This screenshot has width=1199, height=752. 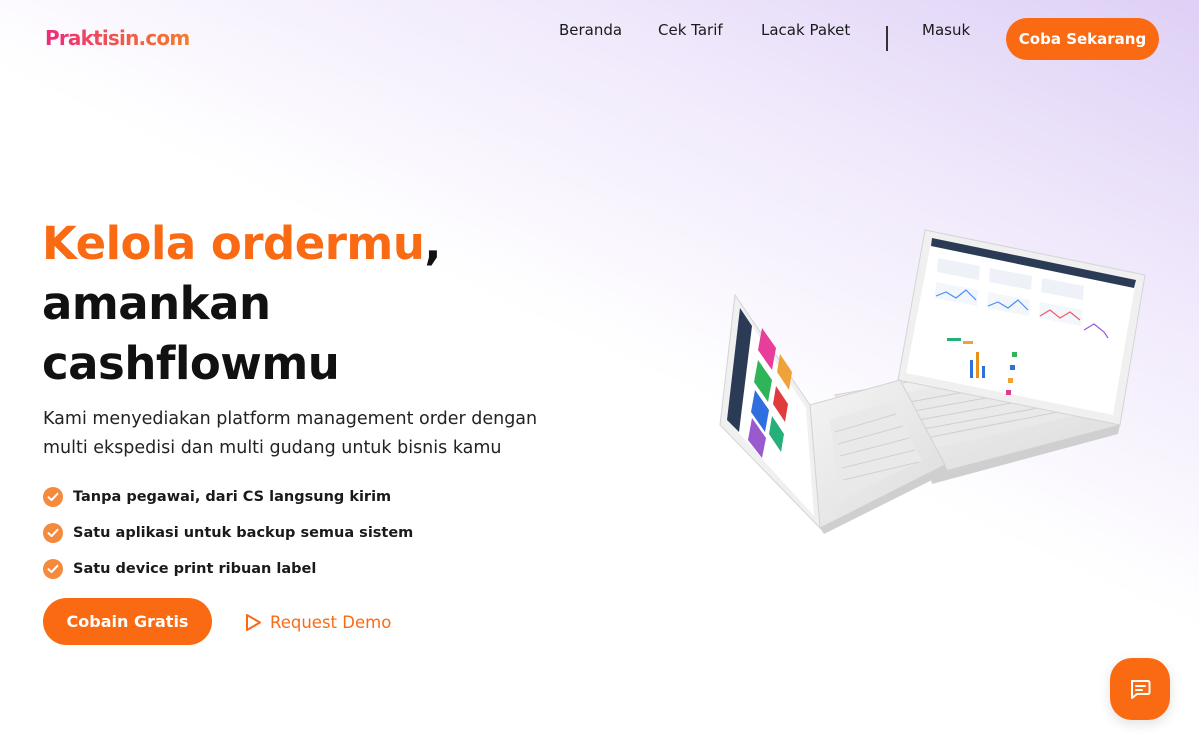 I want to click on chat-bubble-icon, so click(x=1141, y=689).